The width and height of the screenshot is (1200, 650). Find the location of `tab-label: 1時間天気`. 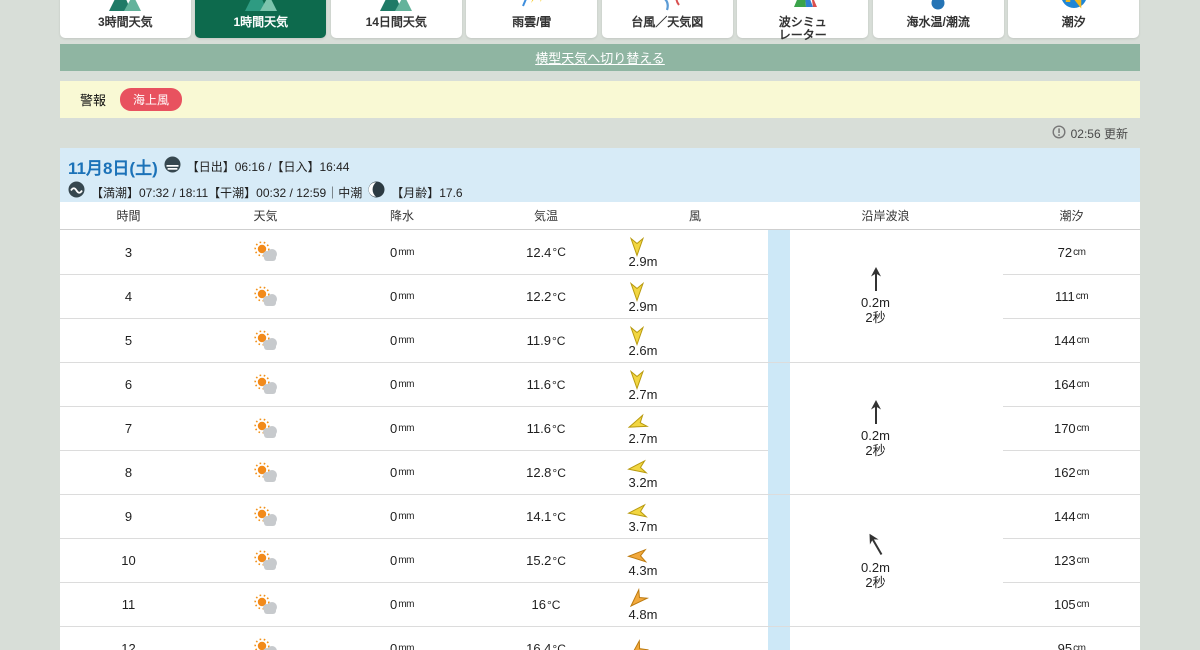

tab-label: 1時間天気 is located at coordinates (261, 22).